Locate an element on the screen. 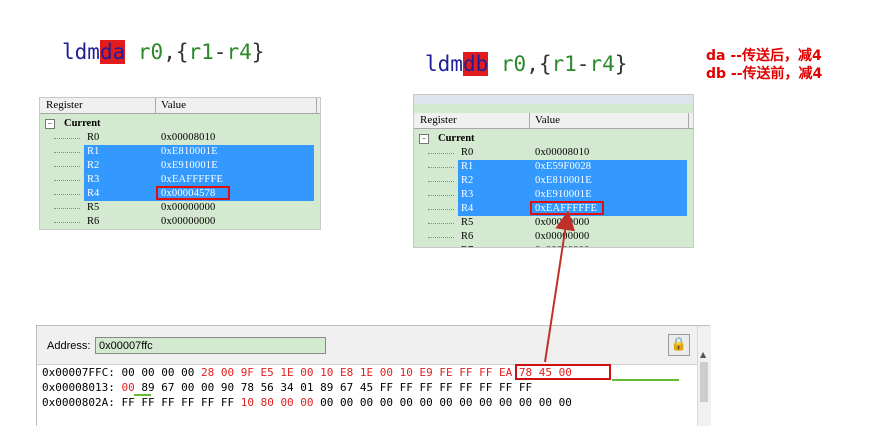 This screenshot has width=874, height=440. code-suffix-da: da is located at coordinates (112, 52).